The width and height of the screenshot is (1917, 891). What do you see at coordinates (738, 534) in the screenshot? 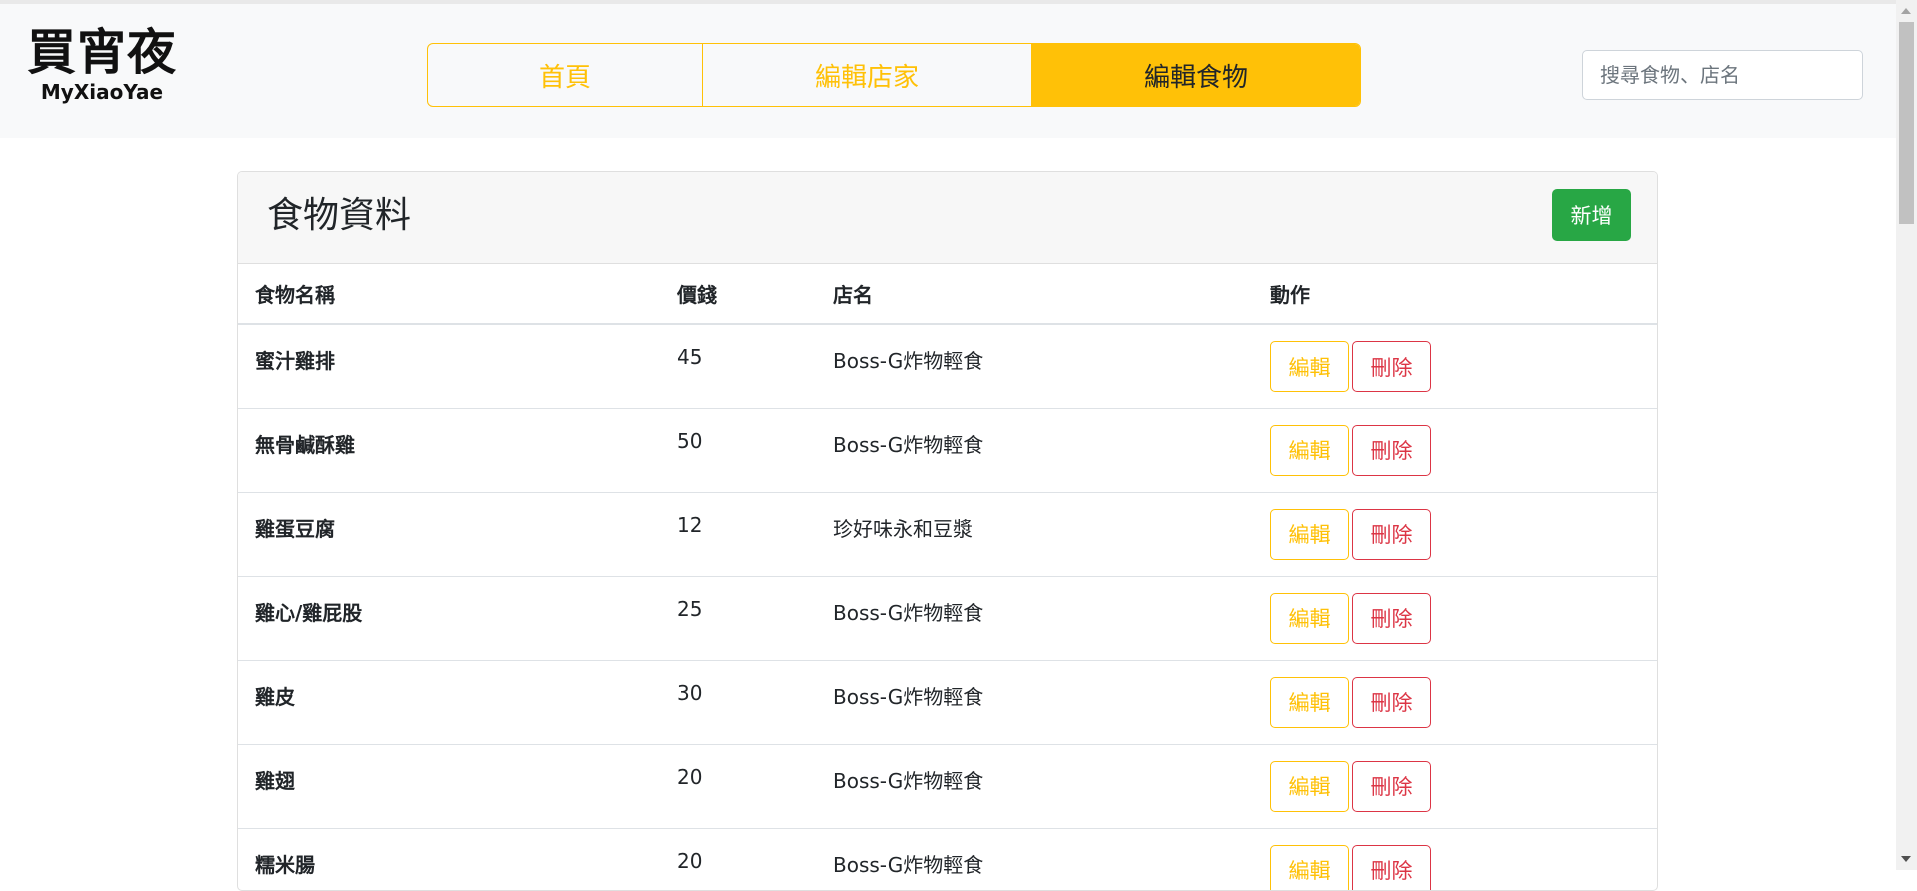
I see `price-cell: 12` at bounding box center [738, 534].